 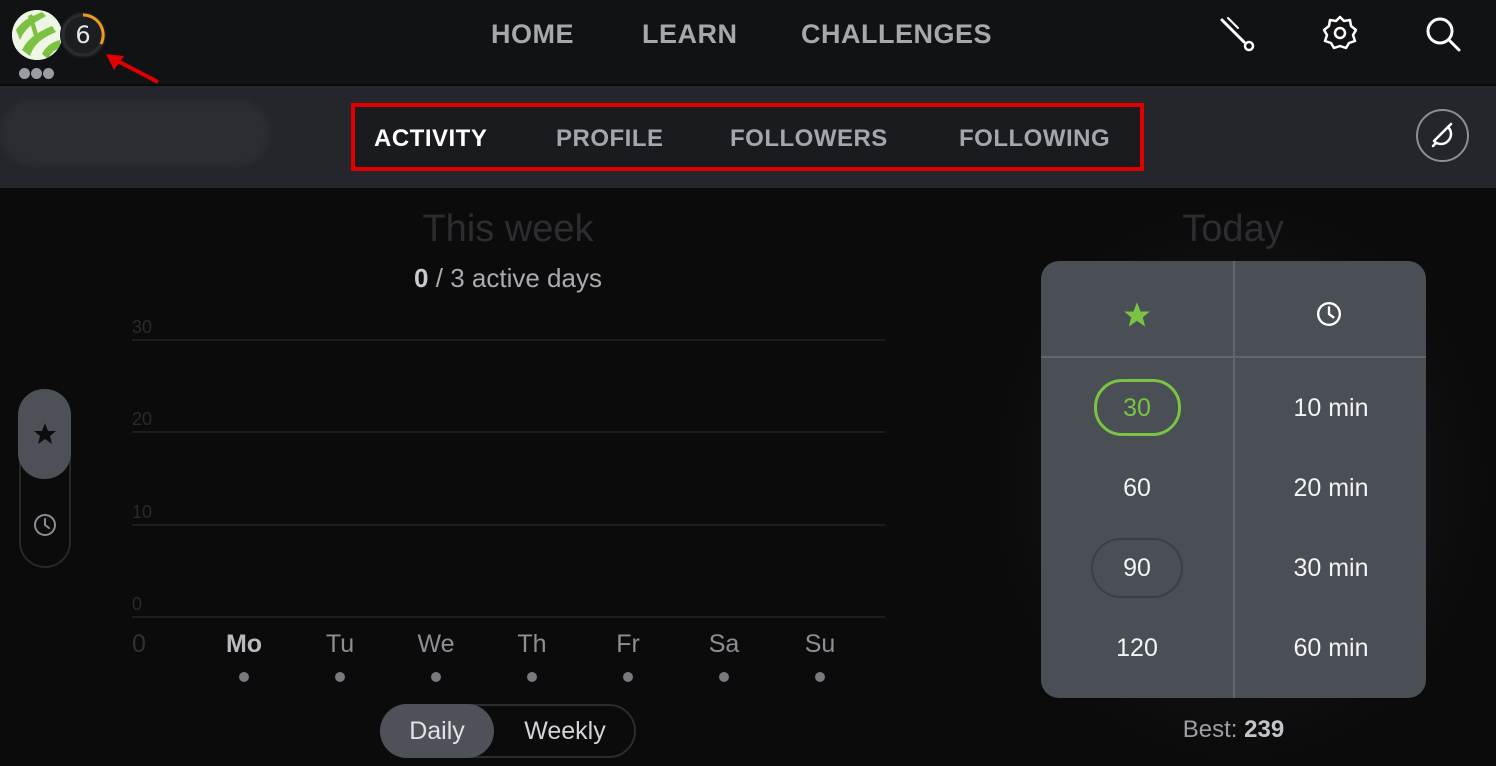 I want to click on day-dot-fr, so click(x=628, y=677).